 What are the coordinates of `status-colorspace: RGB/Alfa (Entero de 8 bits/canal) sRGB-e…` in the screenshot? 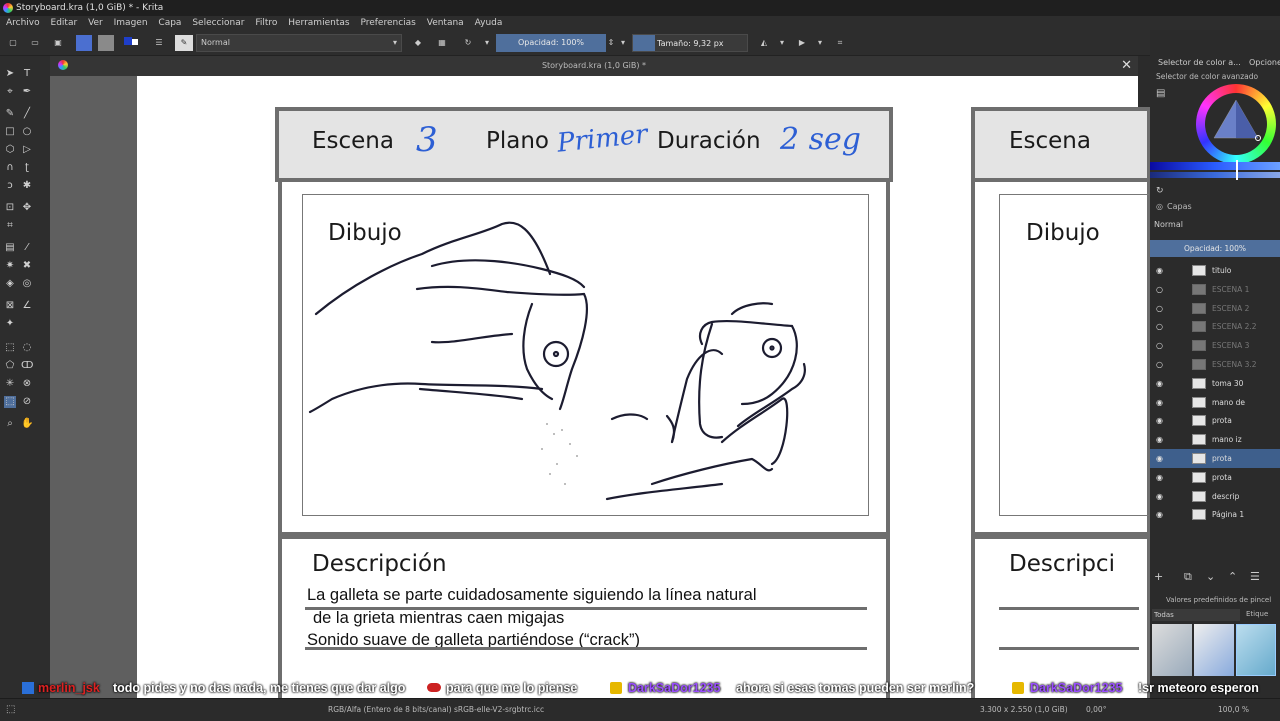 It's located at (436, 710).